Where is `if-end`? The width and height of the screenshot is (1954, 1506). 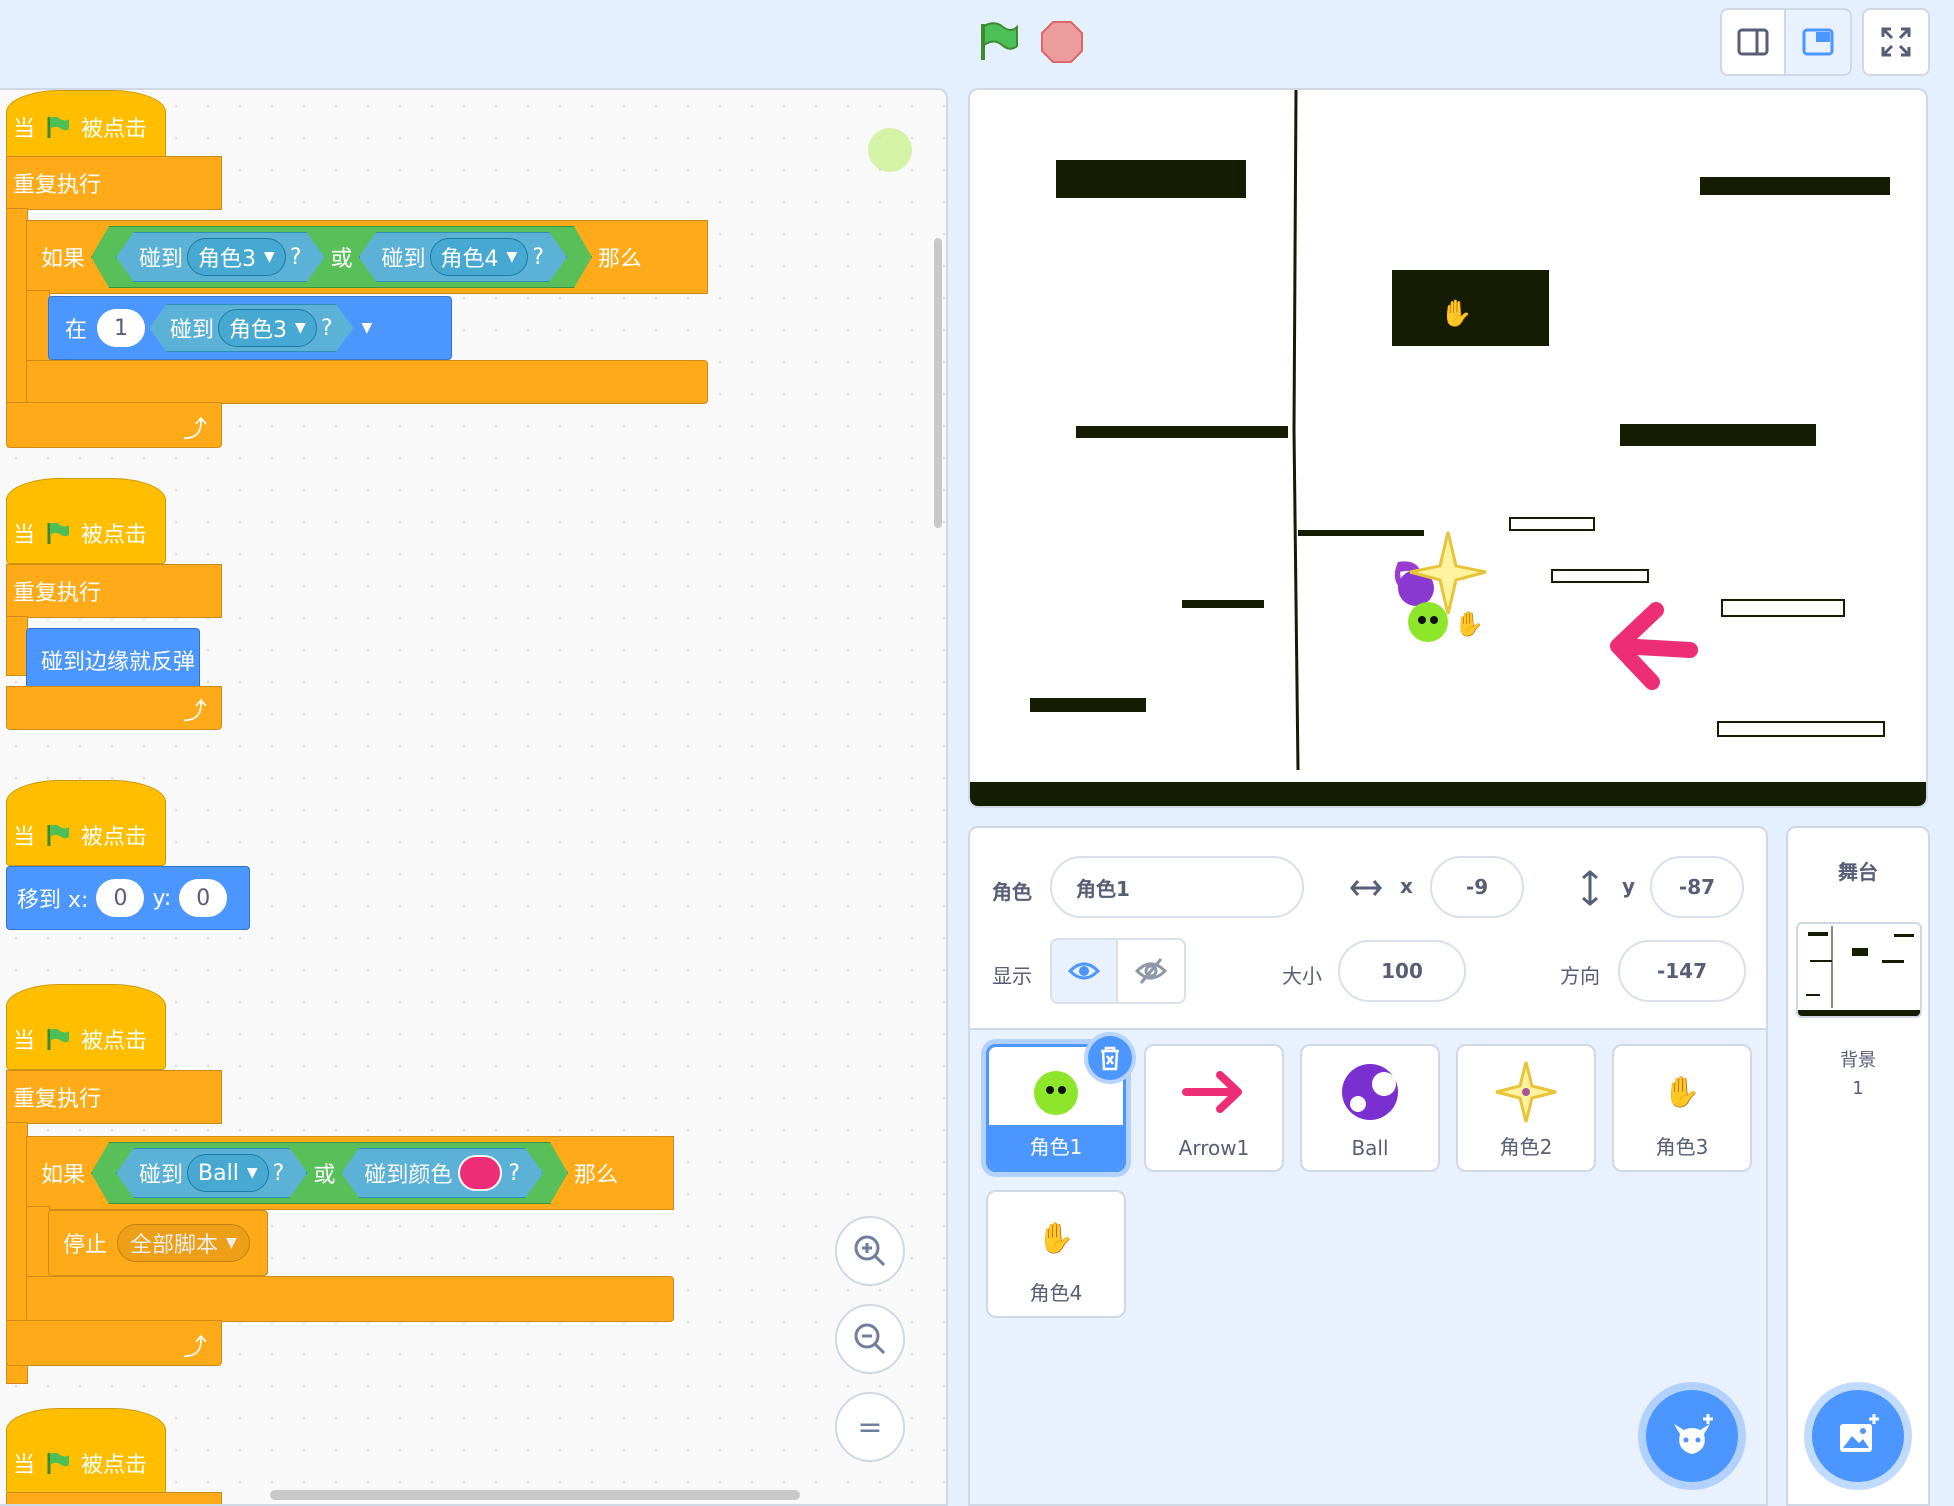
if-end is located at coordinates (367, 382).